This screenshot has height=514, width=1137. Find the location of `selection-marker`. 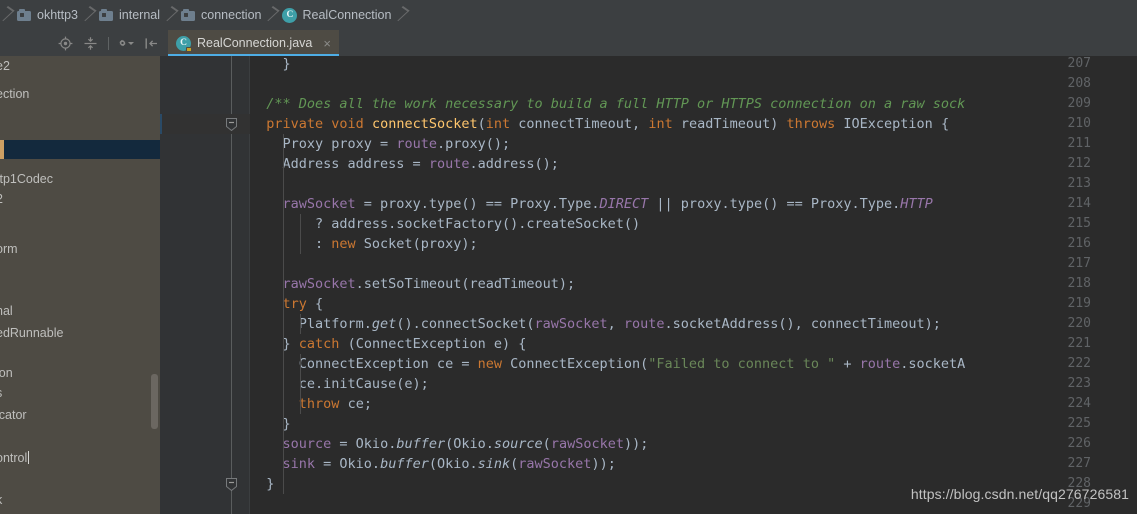

selection-marker is located at coordinates (2, 149).